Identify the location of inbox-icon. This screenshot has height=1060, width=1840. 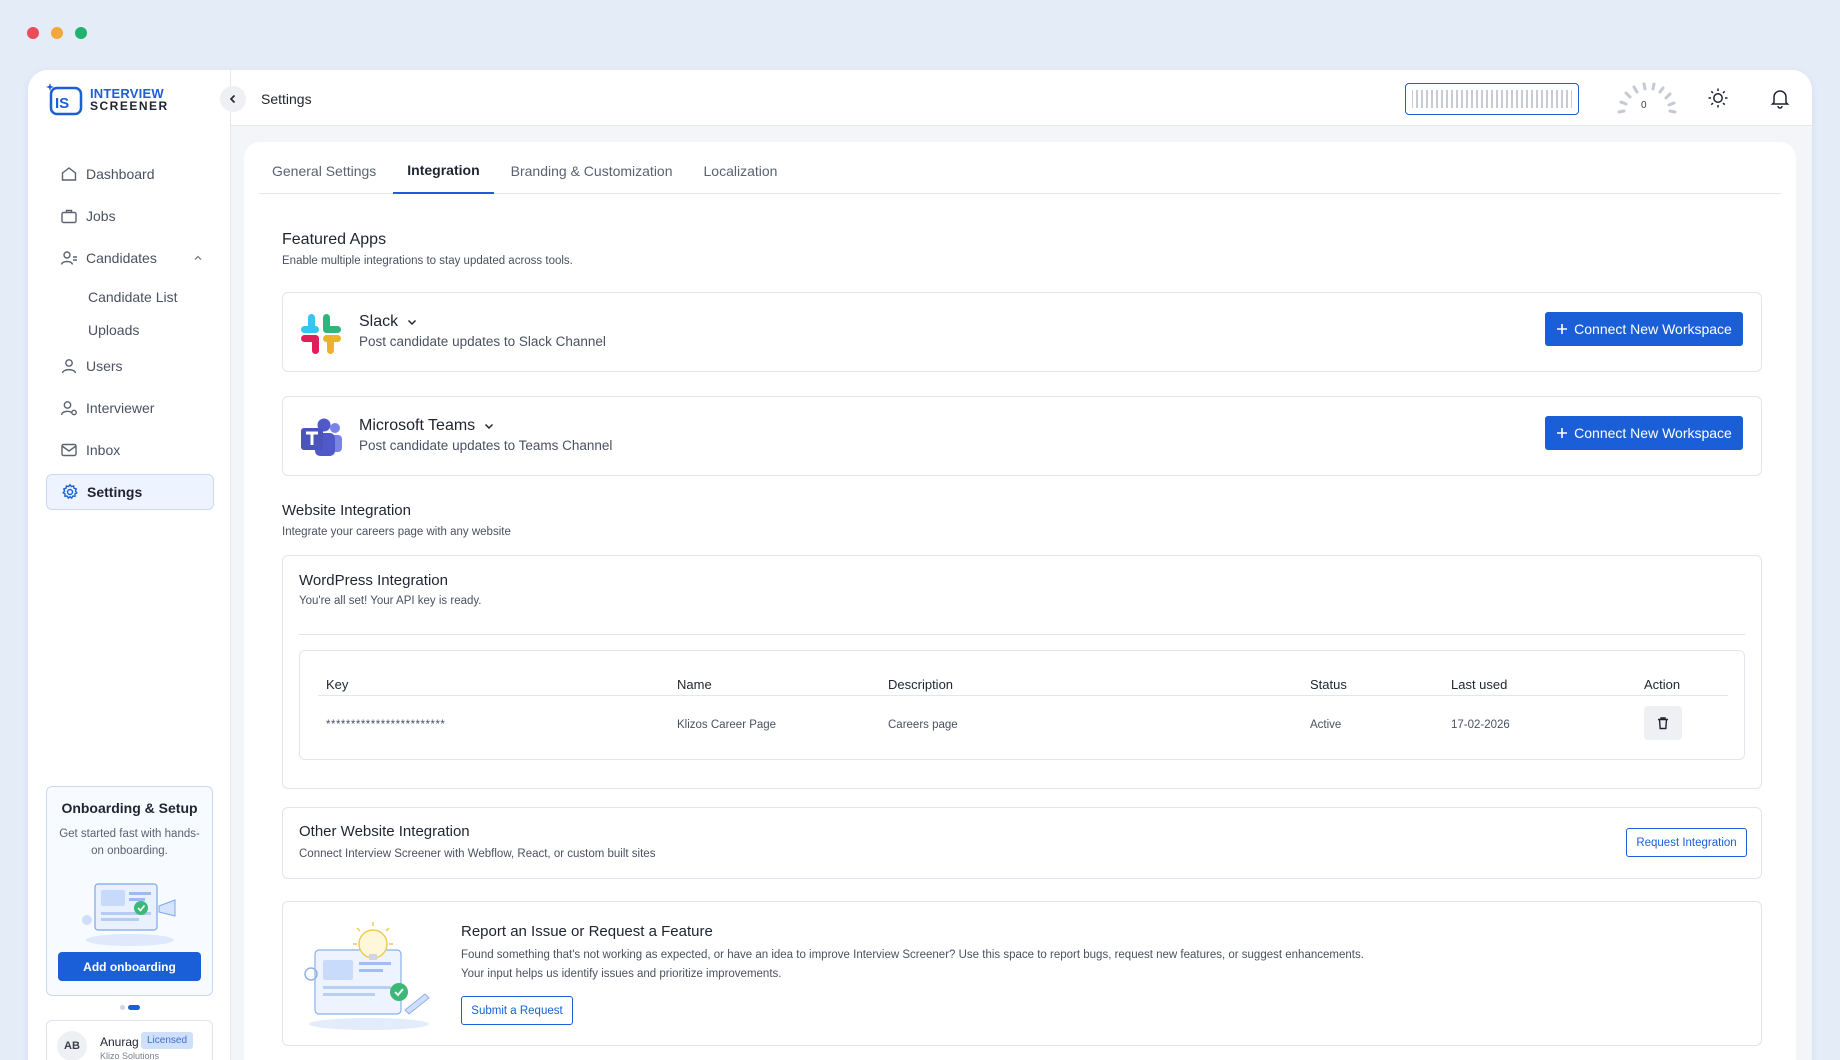
(69, 450).